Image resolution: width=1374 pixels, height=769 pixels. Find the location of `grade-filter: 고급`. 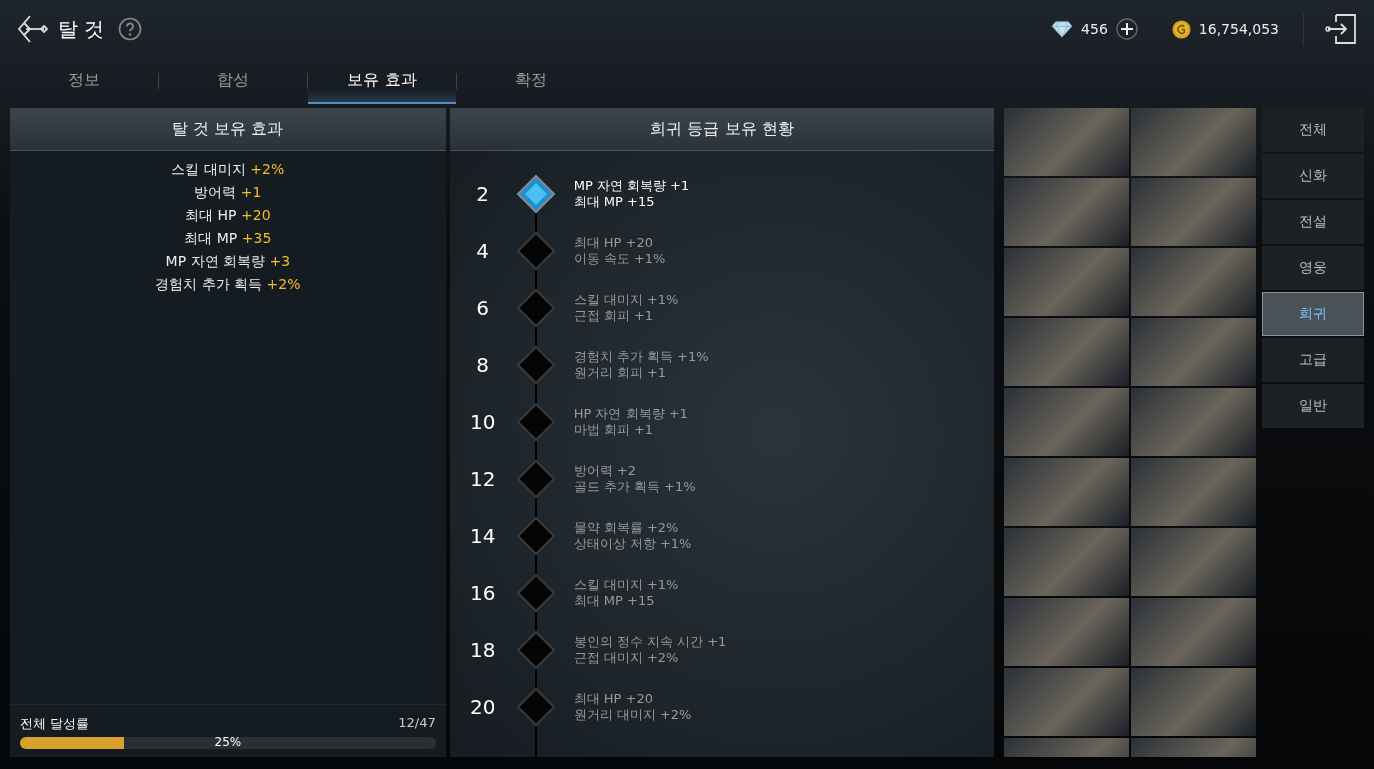

grade-filter: 고급 is located at coordinates (1313, 360).